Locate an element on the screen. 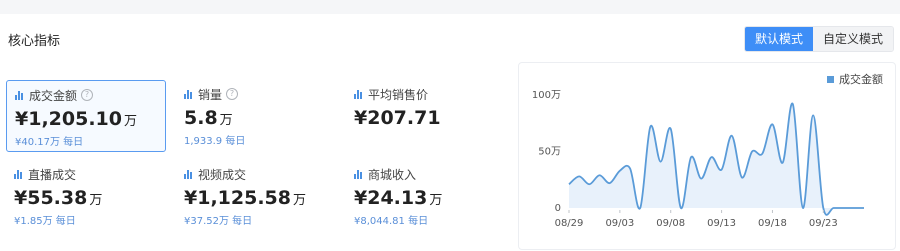 This screenshot has width=900, height=251. y-tick-label: 0 is located at coordinates (558, 208).